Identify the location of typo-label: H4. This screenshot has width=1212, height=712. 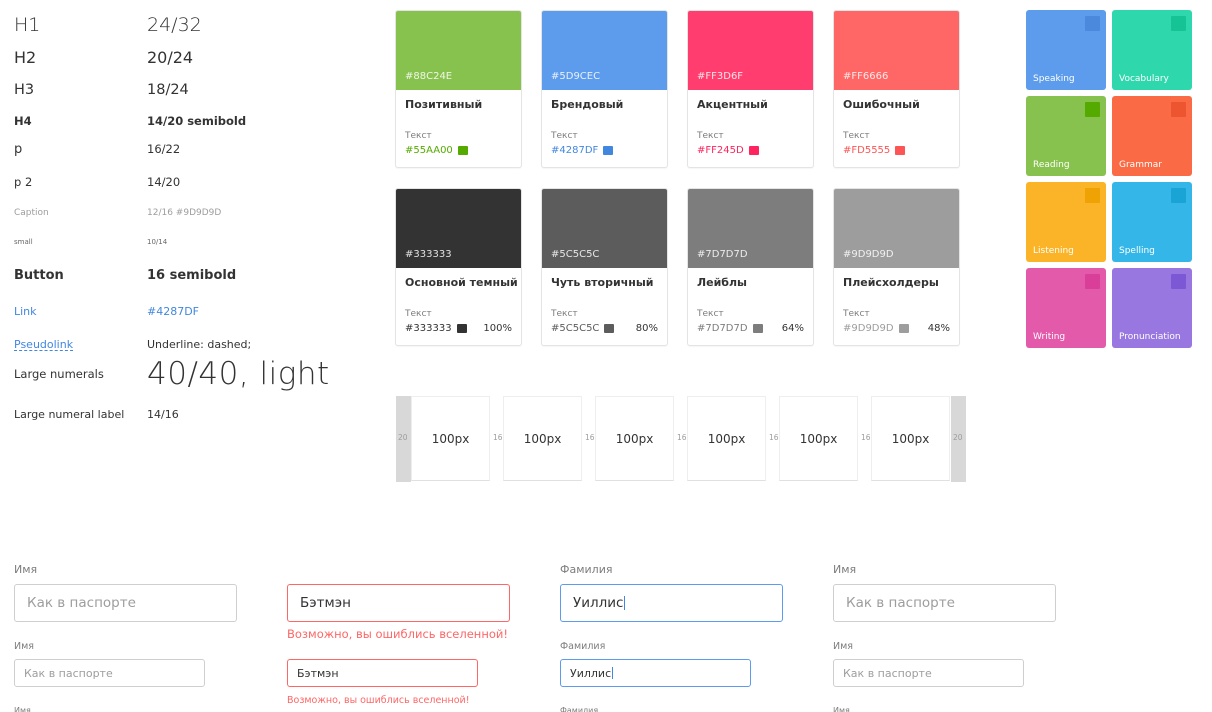
(23, 121).